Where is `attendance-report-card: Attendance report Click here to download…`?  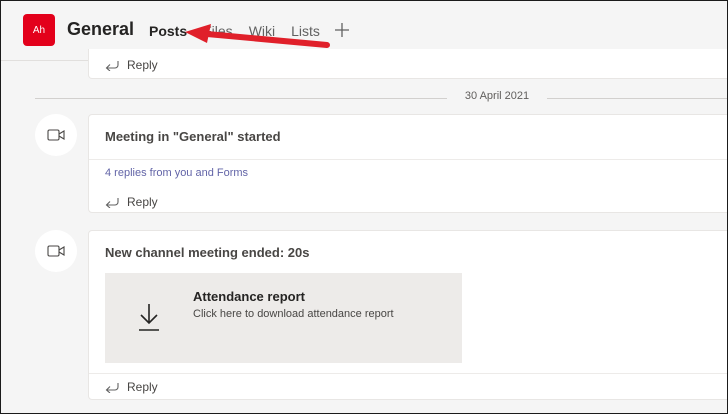
attendance-report-card: Attendance report Click here to download… is located at coordinates (283, 318).